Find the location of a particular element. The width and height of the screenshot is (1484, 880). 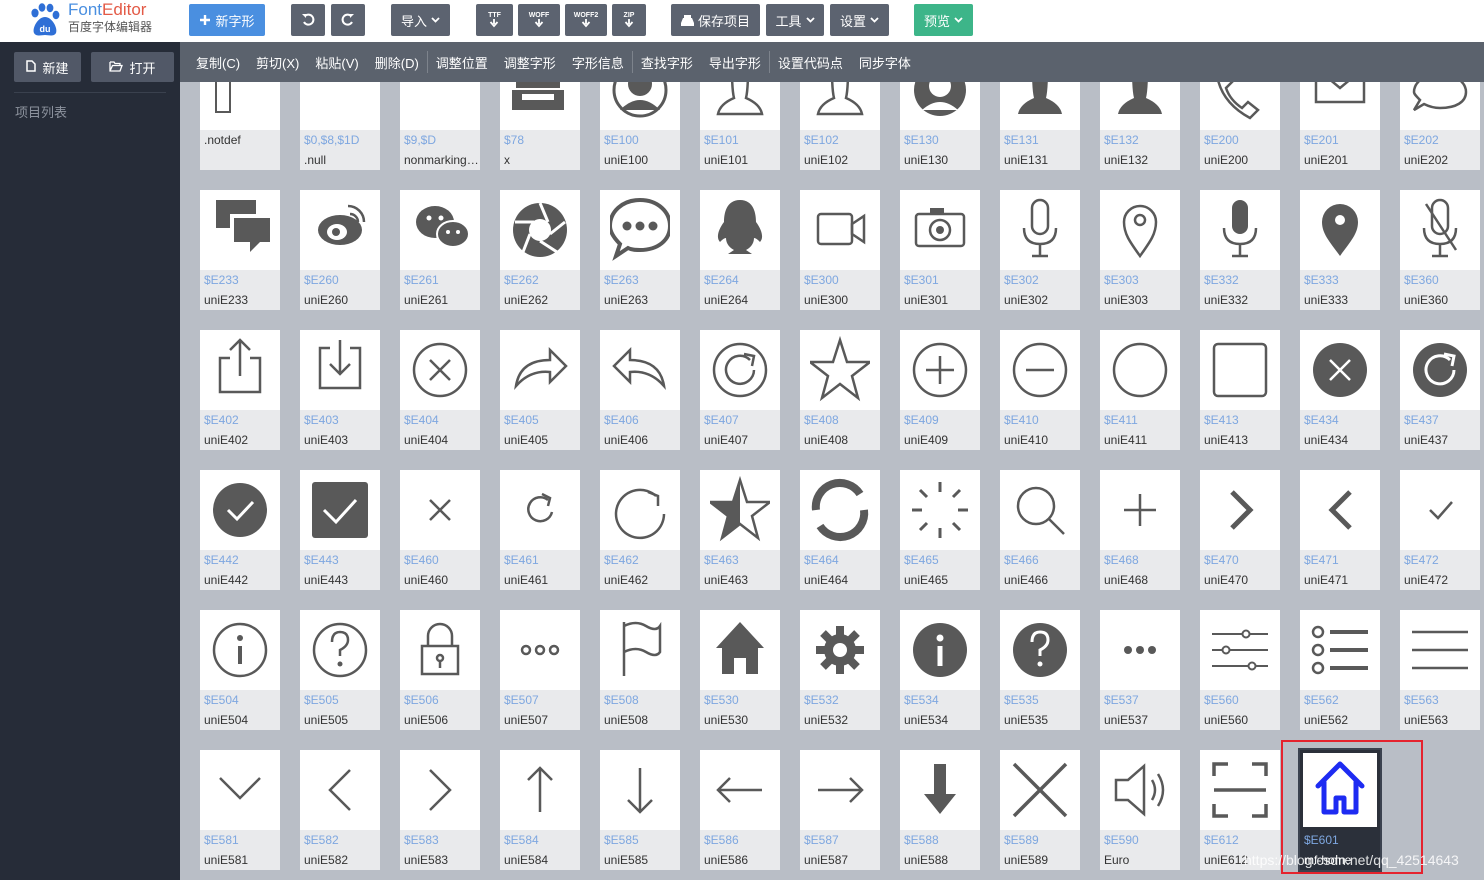

glyph-cell: $0,$8,$1D .null is located at coordinates (340, 126).